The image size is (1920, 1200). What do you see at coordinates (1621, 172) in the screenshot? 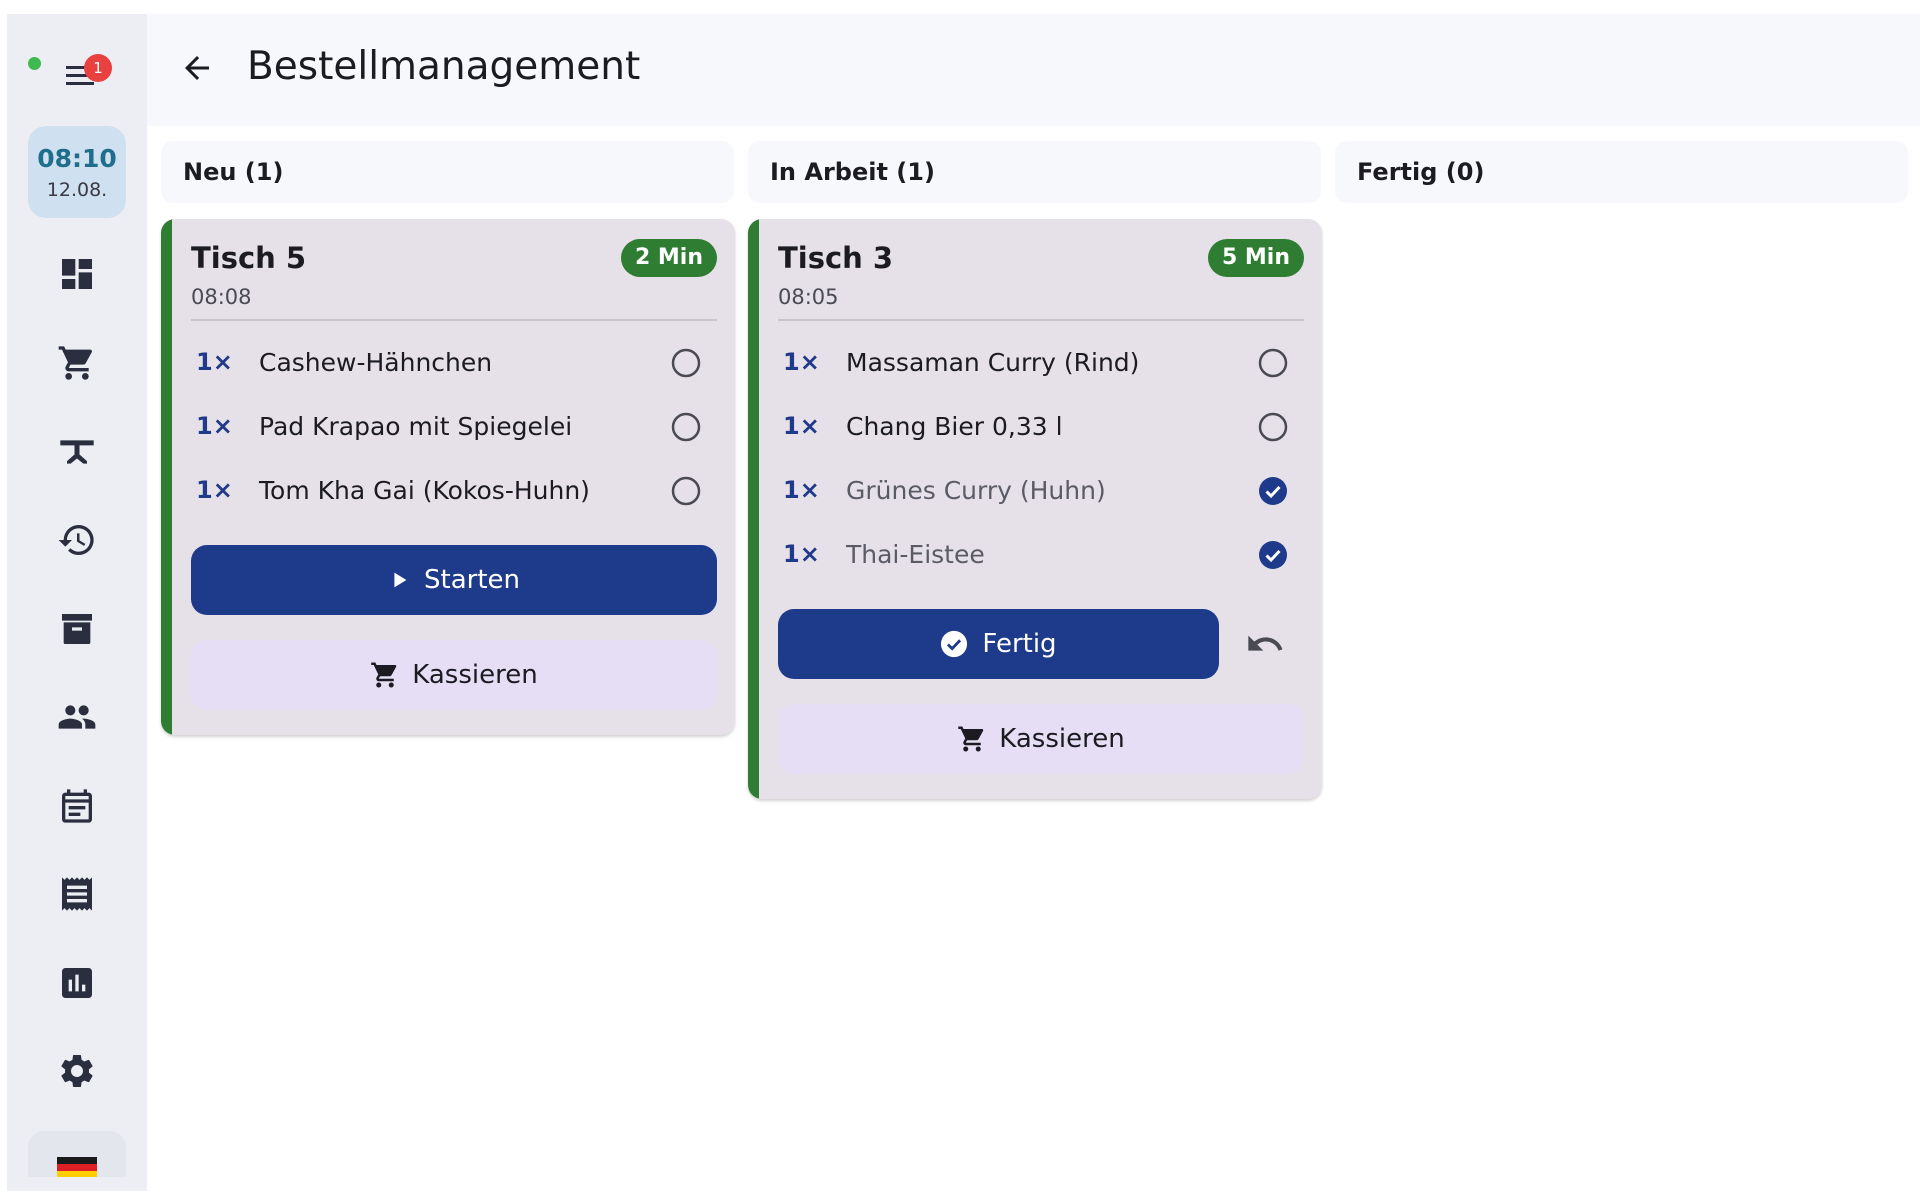
I see `column-header-done: Fertig (0)` at bounding box center [1621, 172].